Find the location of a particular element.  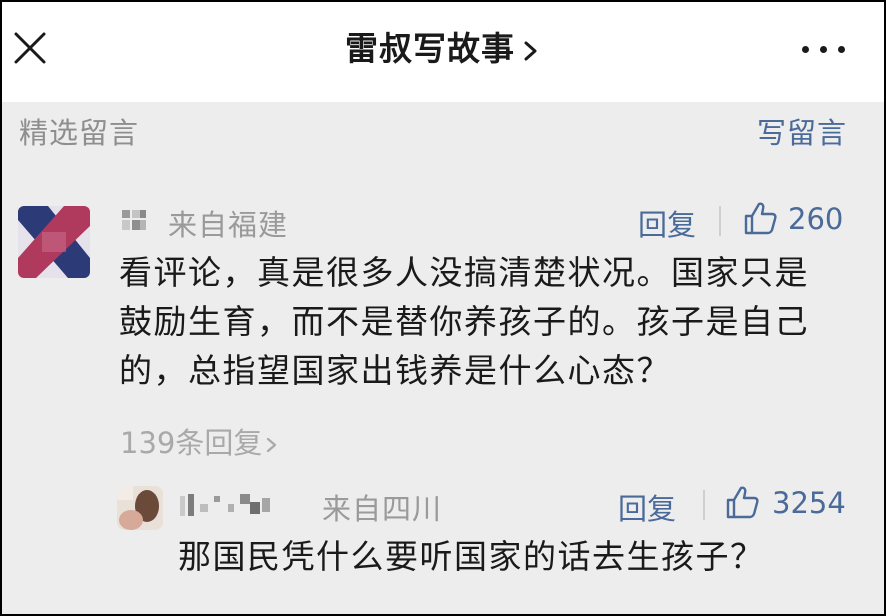

write-comment-button: 写留言 is located at coordinates (802, 131).